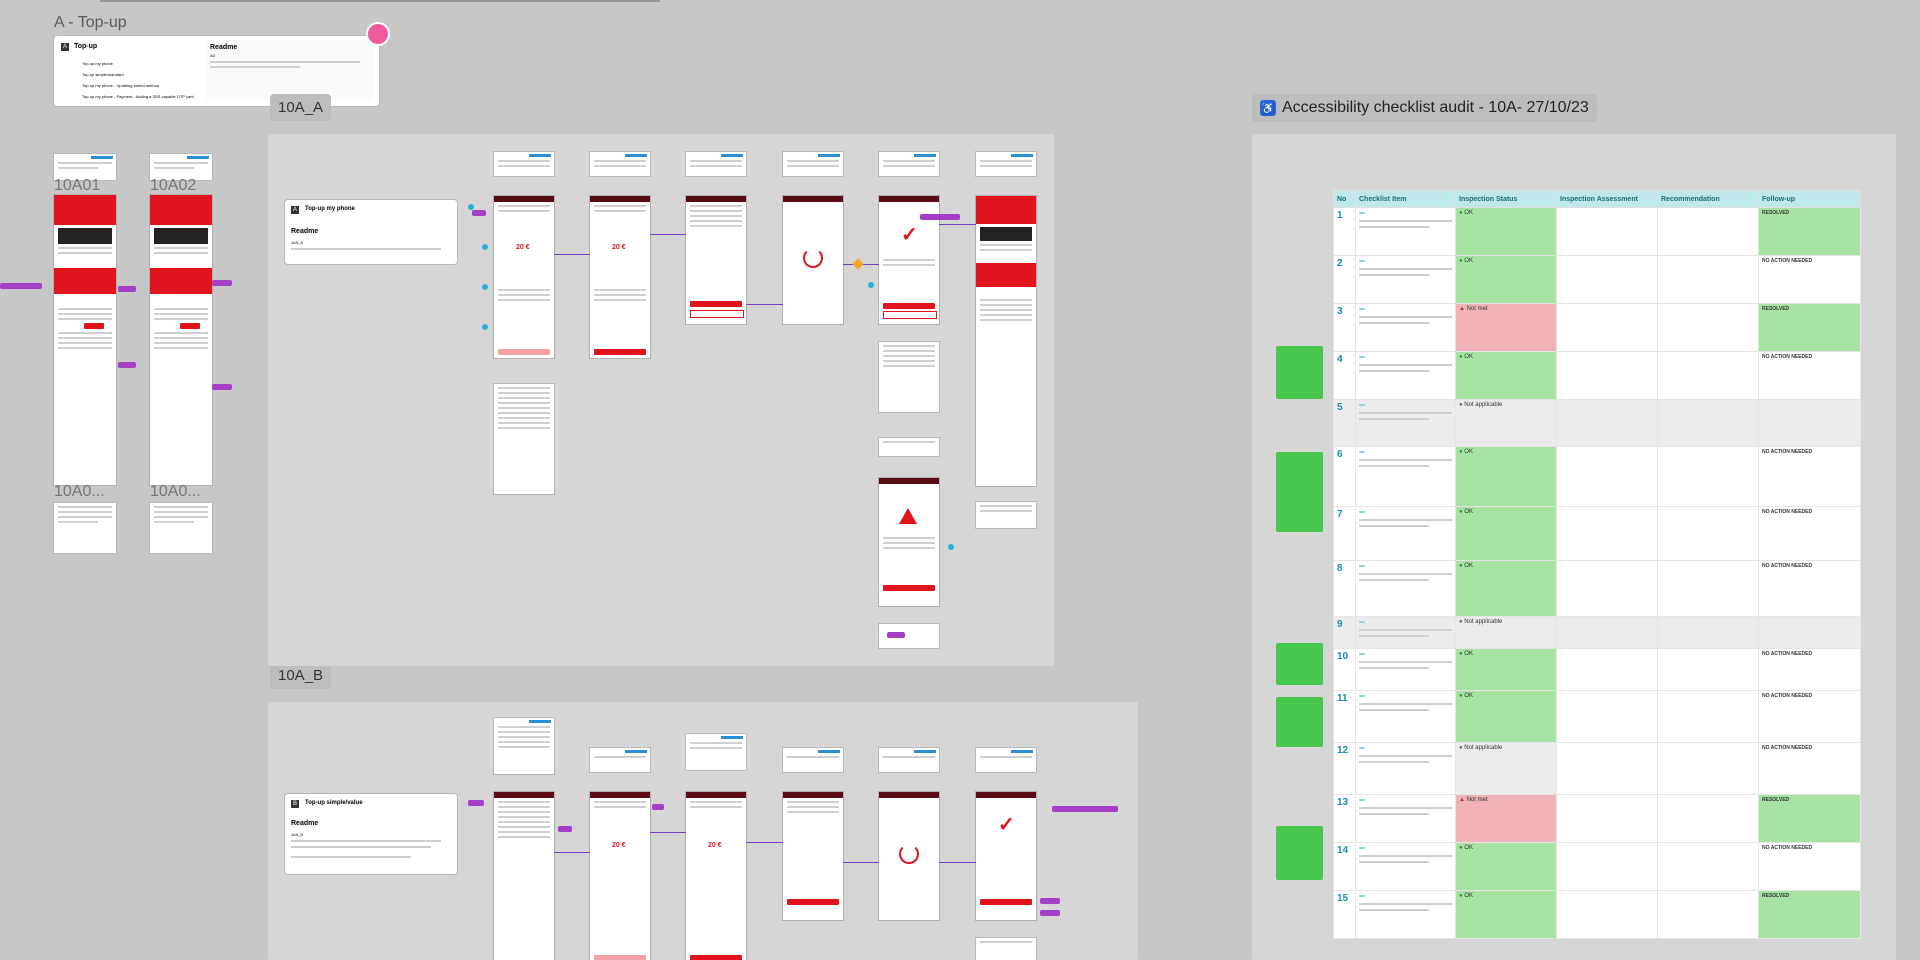 The width and height of the screenshot is (1920, 960). Describe the element at coordinates (85, 340) in the screenshot. I see `phone-screen-10a01` at that location.